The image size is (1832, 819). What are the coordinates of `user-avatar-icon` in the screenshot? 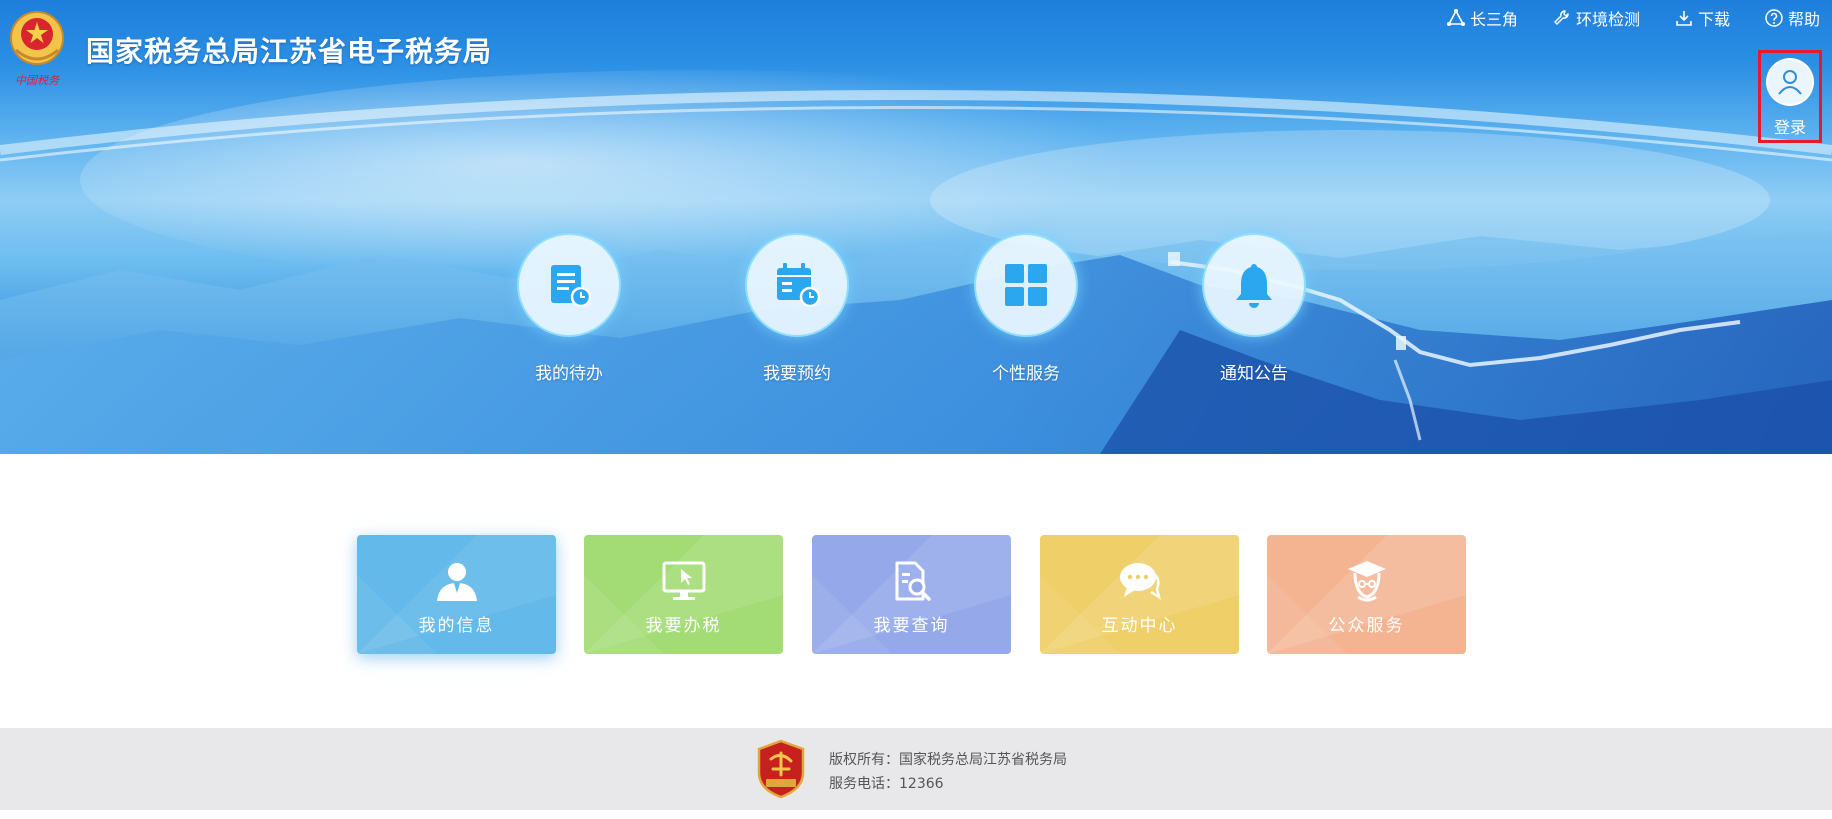 It's located at (1790, 82).